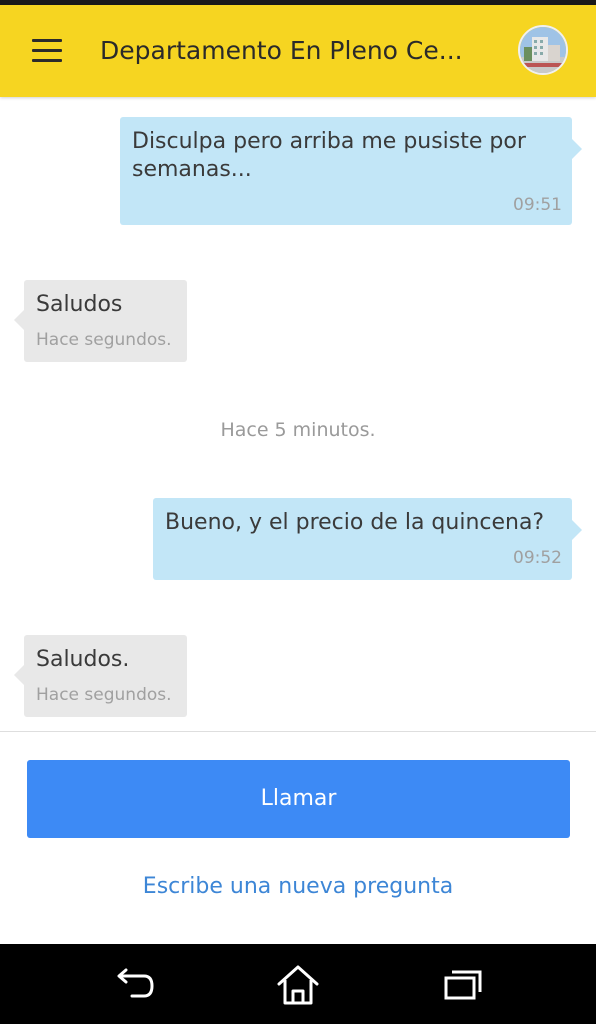 Image resolution: width=596 pixels, height=1024 pixels. Describe the element at coordinates (298, 731) in the screenshot. I see `divider` at that location.